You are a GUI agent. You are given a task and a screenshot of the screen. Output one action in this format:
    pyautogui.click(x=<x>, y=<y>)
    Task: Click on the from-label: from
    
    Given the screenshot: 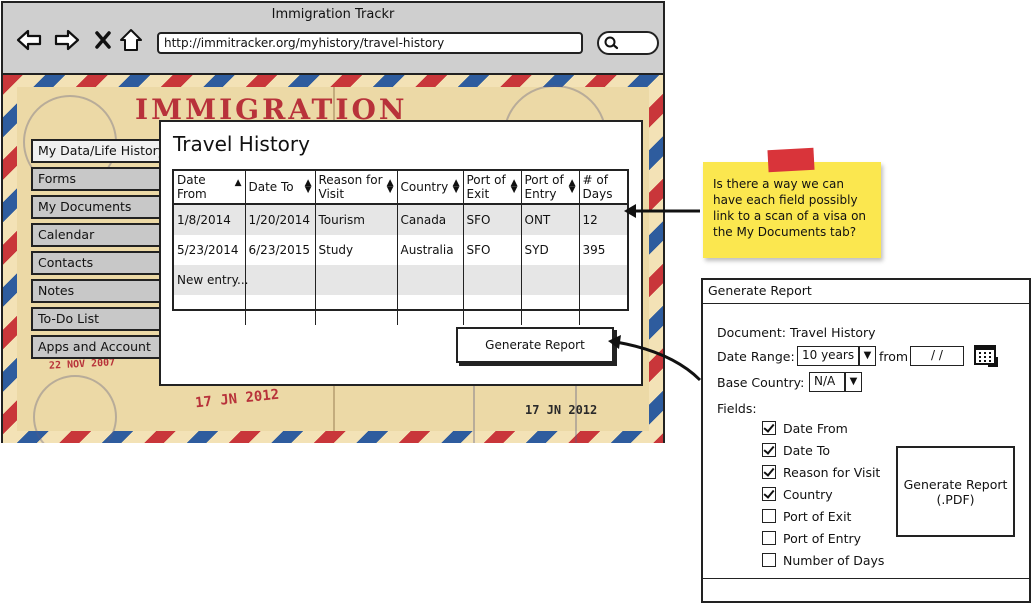 What is the action you would take?
    pyautogui.click(x=894, y=356)
    